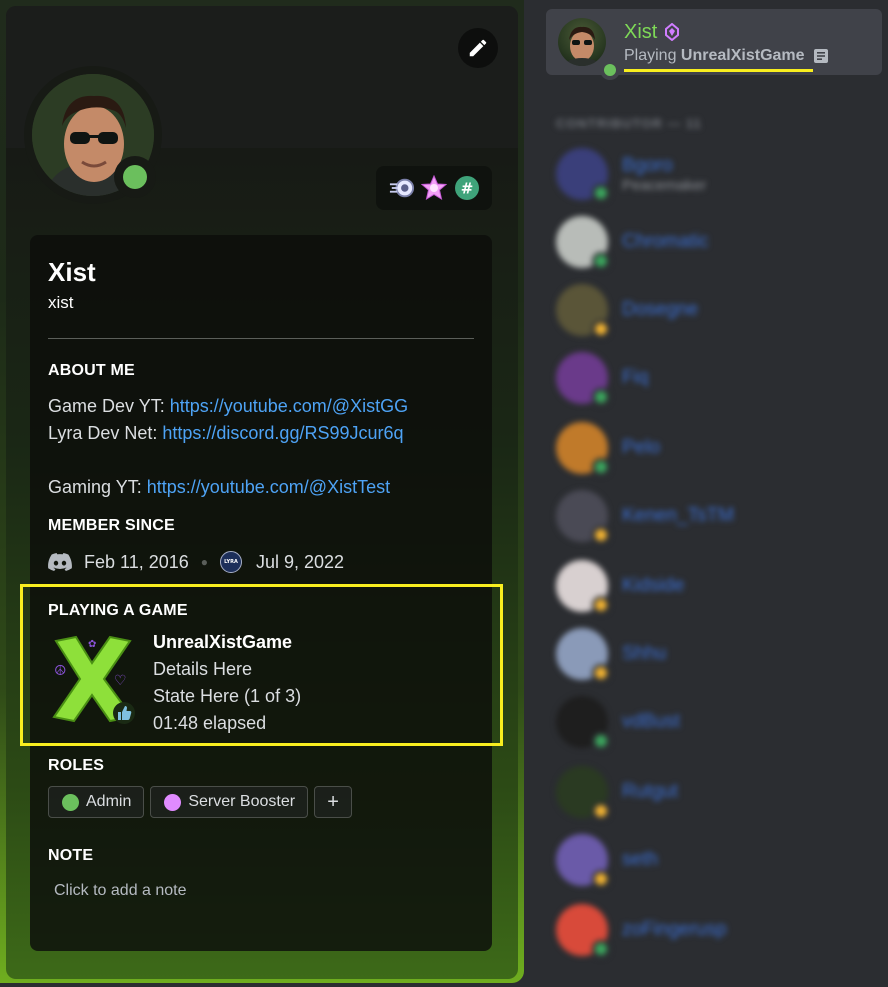  Describe the element at coordinates (92, 679) in the screenshot. I see `game-large-image: ☮ ♡ ✿` at that location.